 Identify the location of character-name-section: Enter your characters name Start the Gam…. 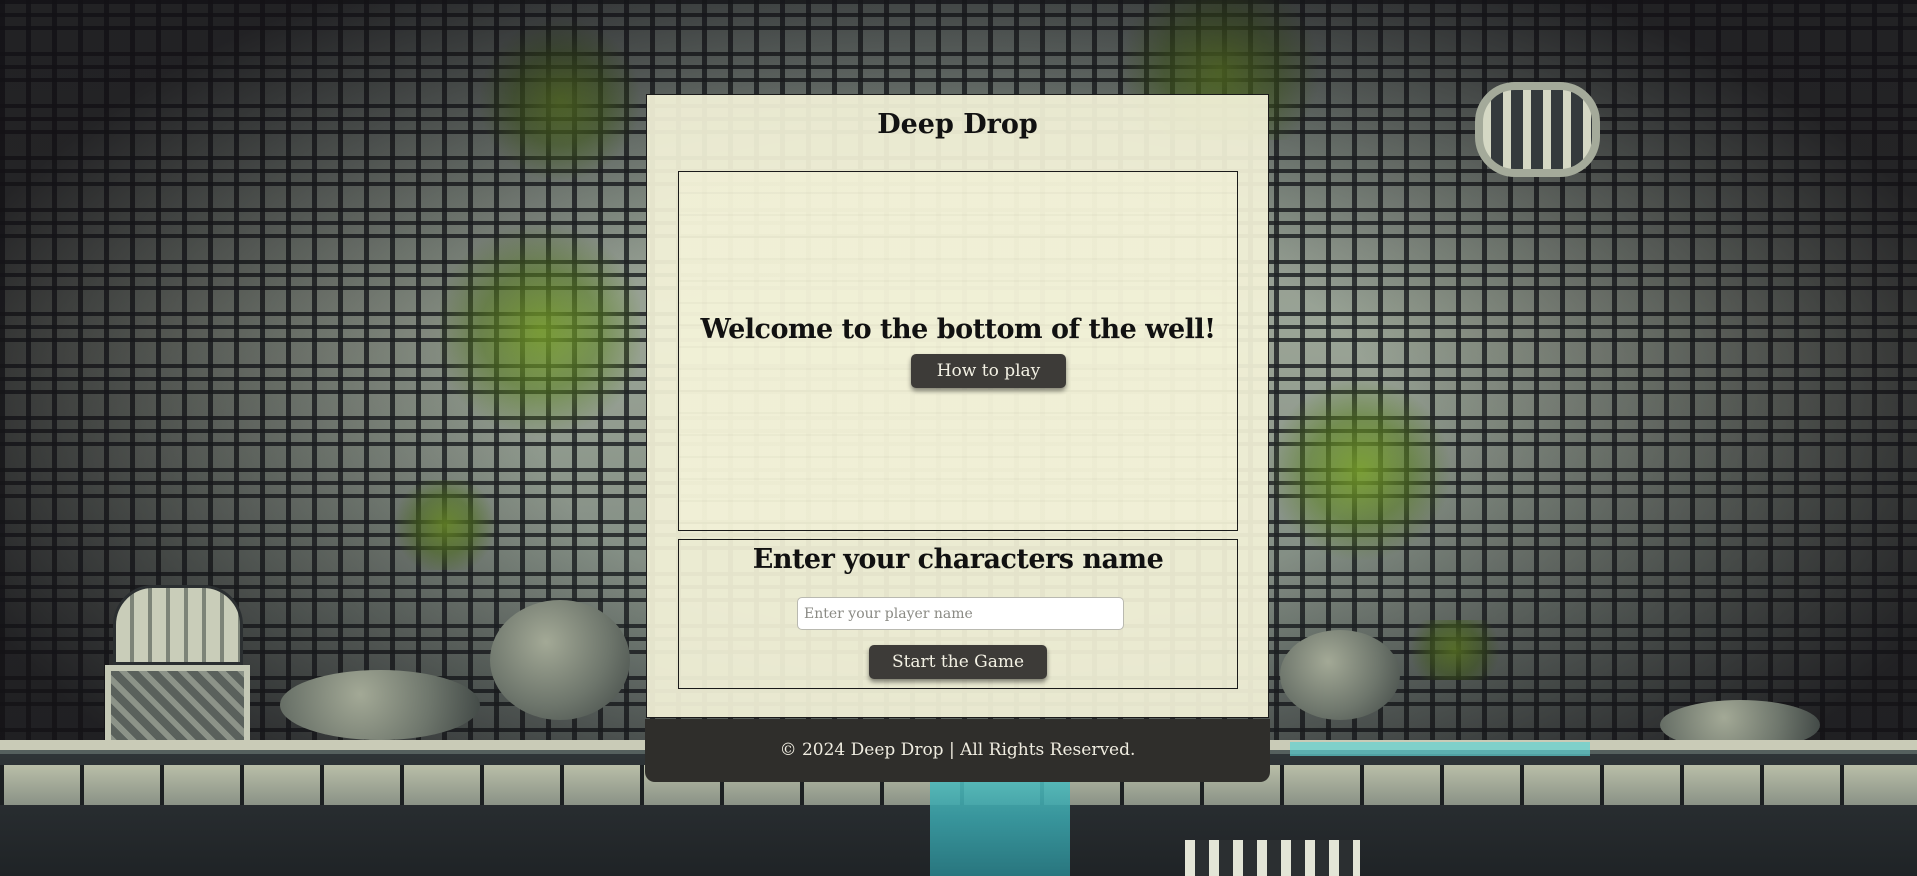
(958, 614).